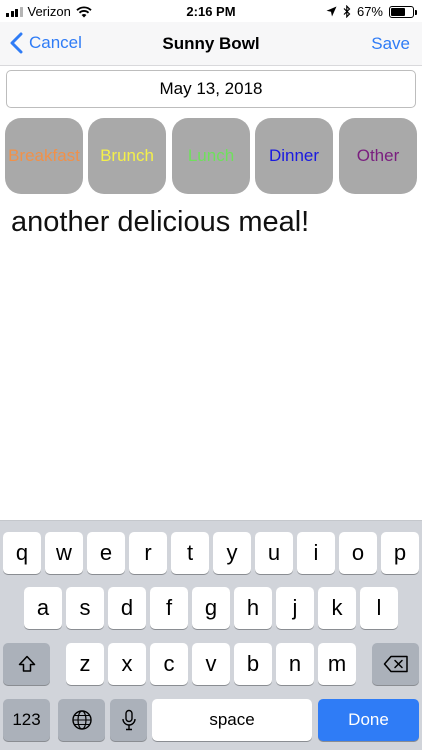  I want to click on key-y: y, so click(232, 553).